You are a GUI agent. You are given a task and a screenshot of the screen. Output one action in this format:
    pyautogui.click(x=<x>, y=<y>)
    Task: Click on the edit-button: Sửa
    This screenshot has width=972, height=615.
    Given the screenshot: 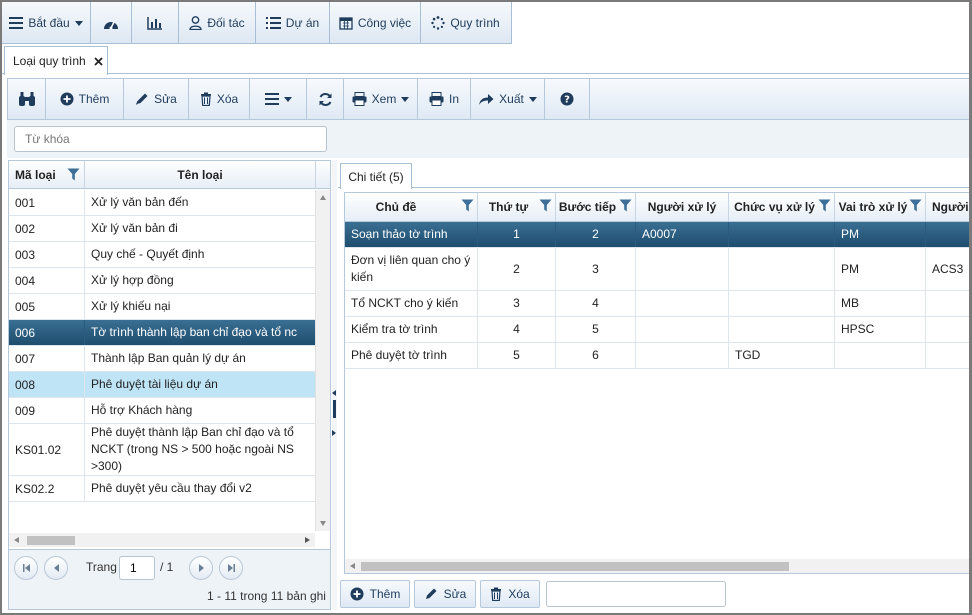 What is the action you would take?
    pyautogui.click(x=156, y=99)
    